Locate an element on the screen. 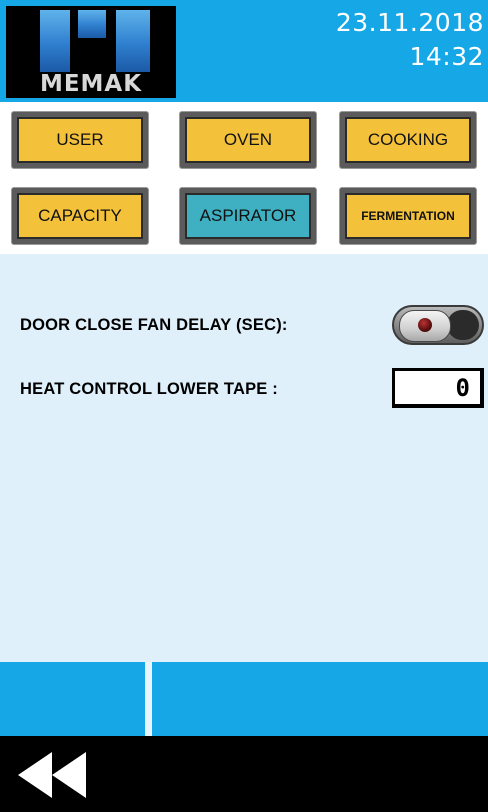 The width and height of the screenshot is (488, 812). door-fan-delay-toggle is located at coordinates (438, 325).